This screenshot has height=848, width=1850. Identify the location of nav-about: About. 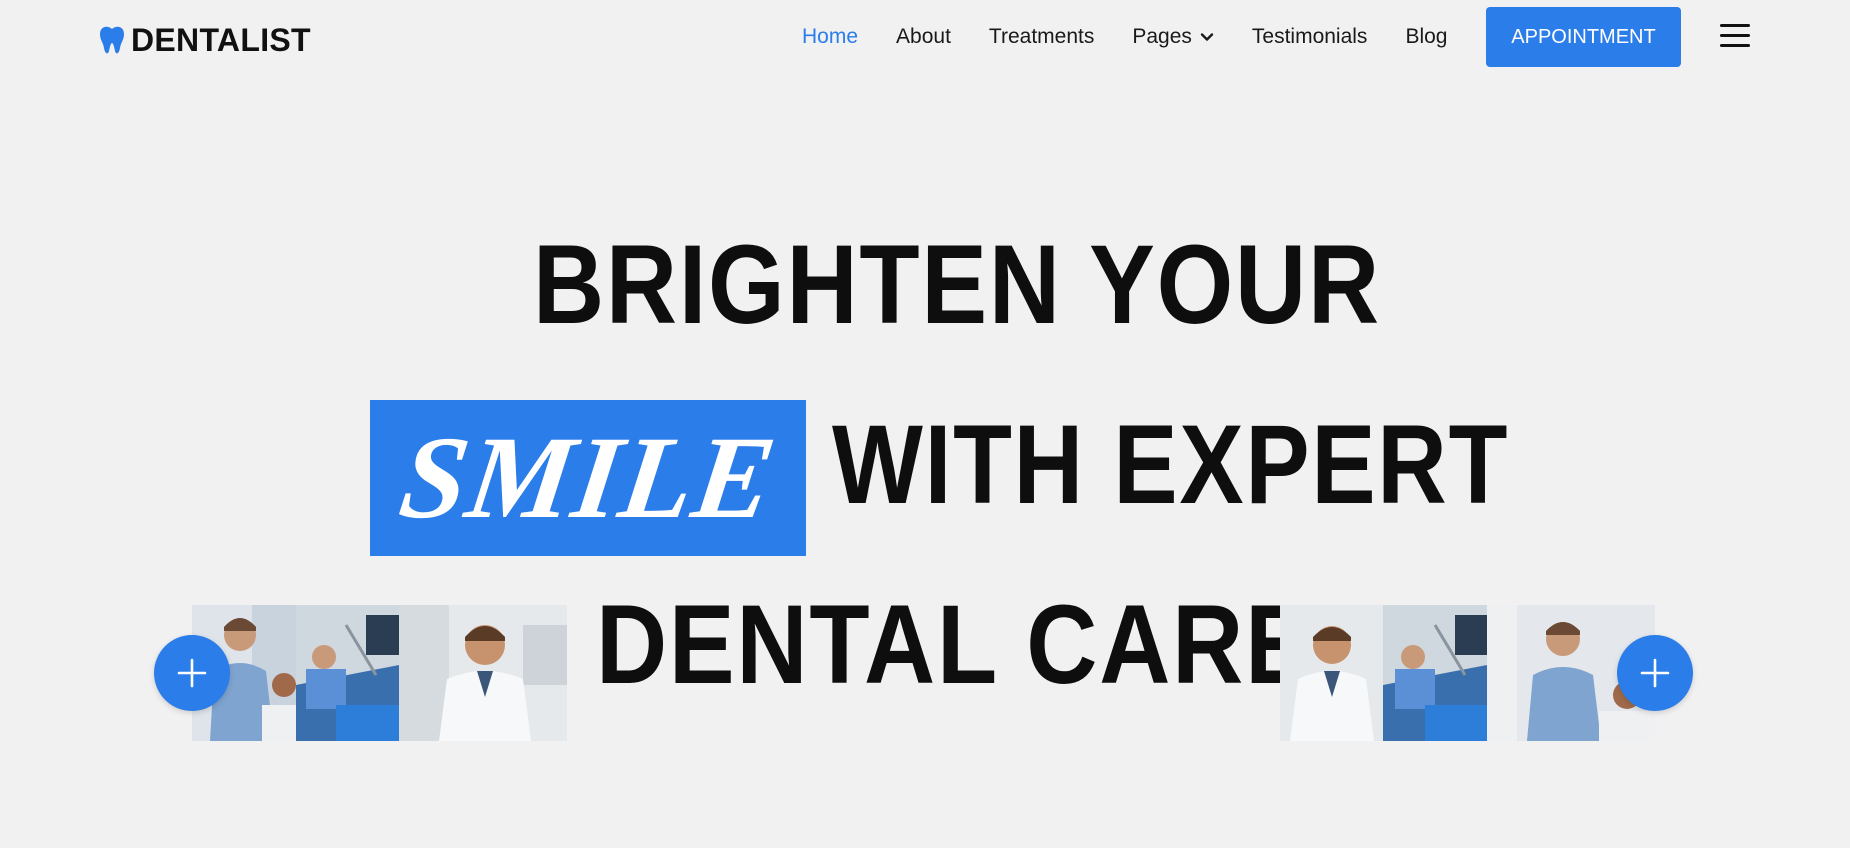
(923, 37).